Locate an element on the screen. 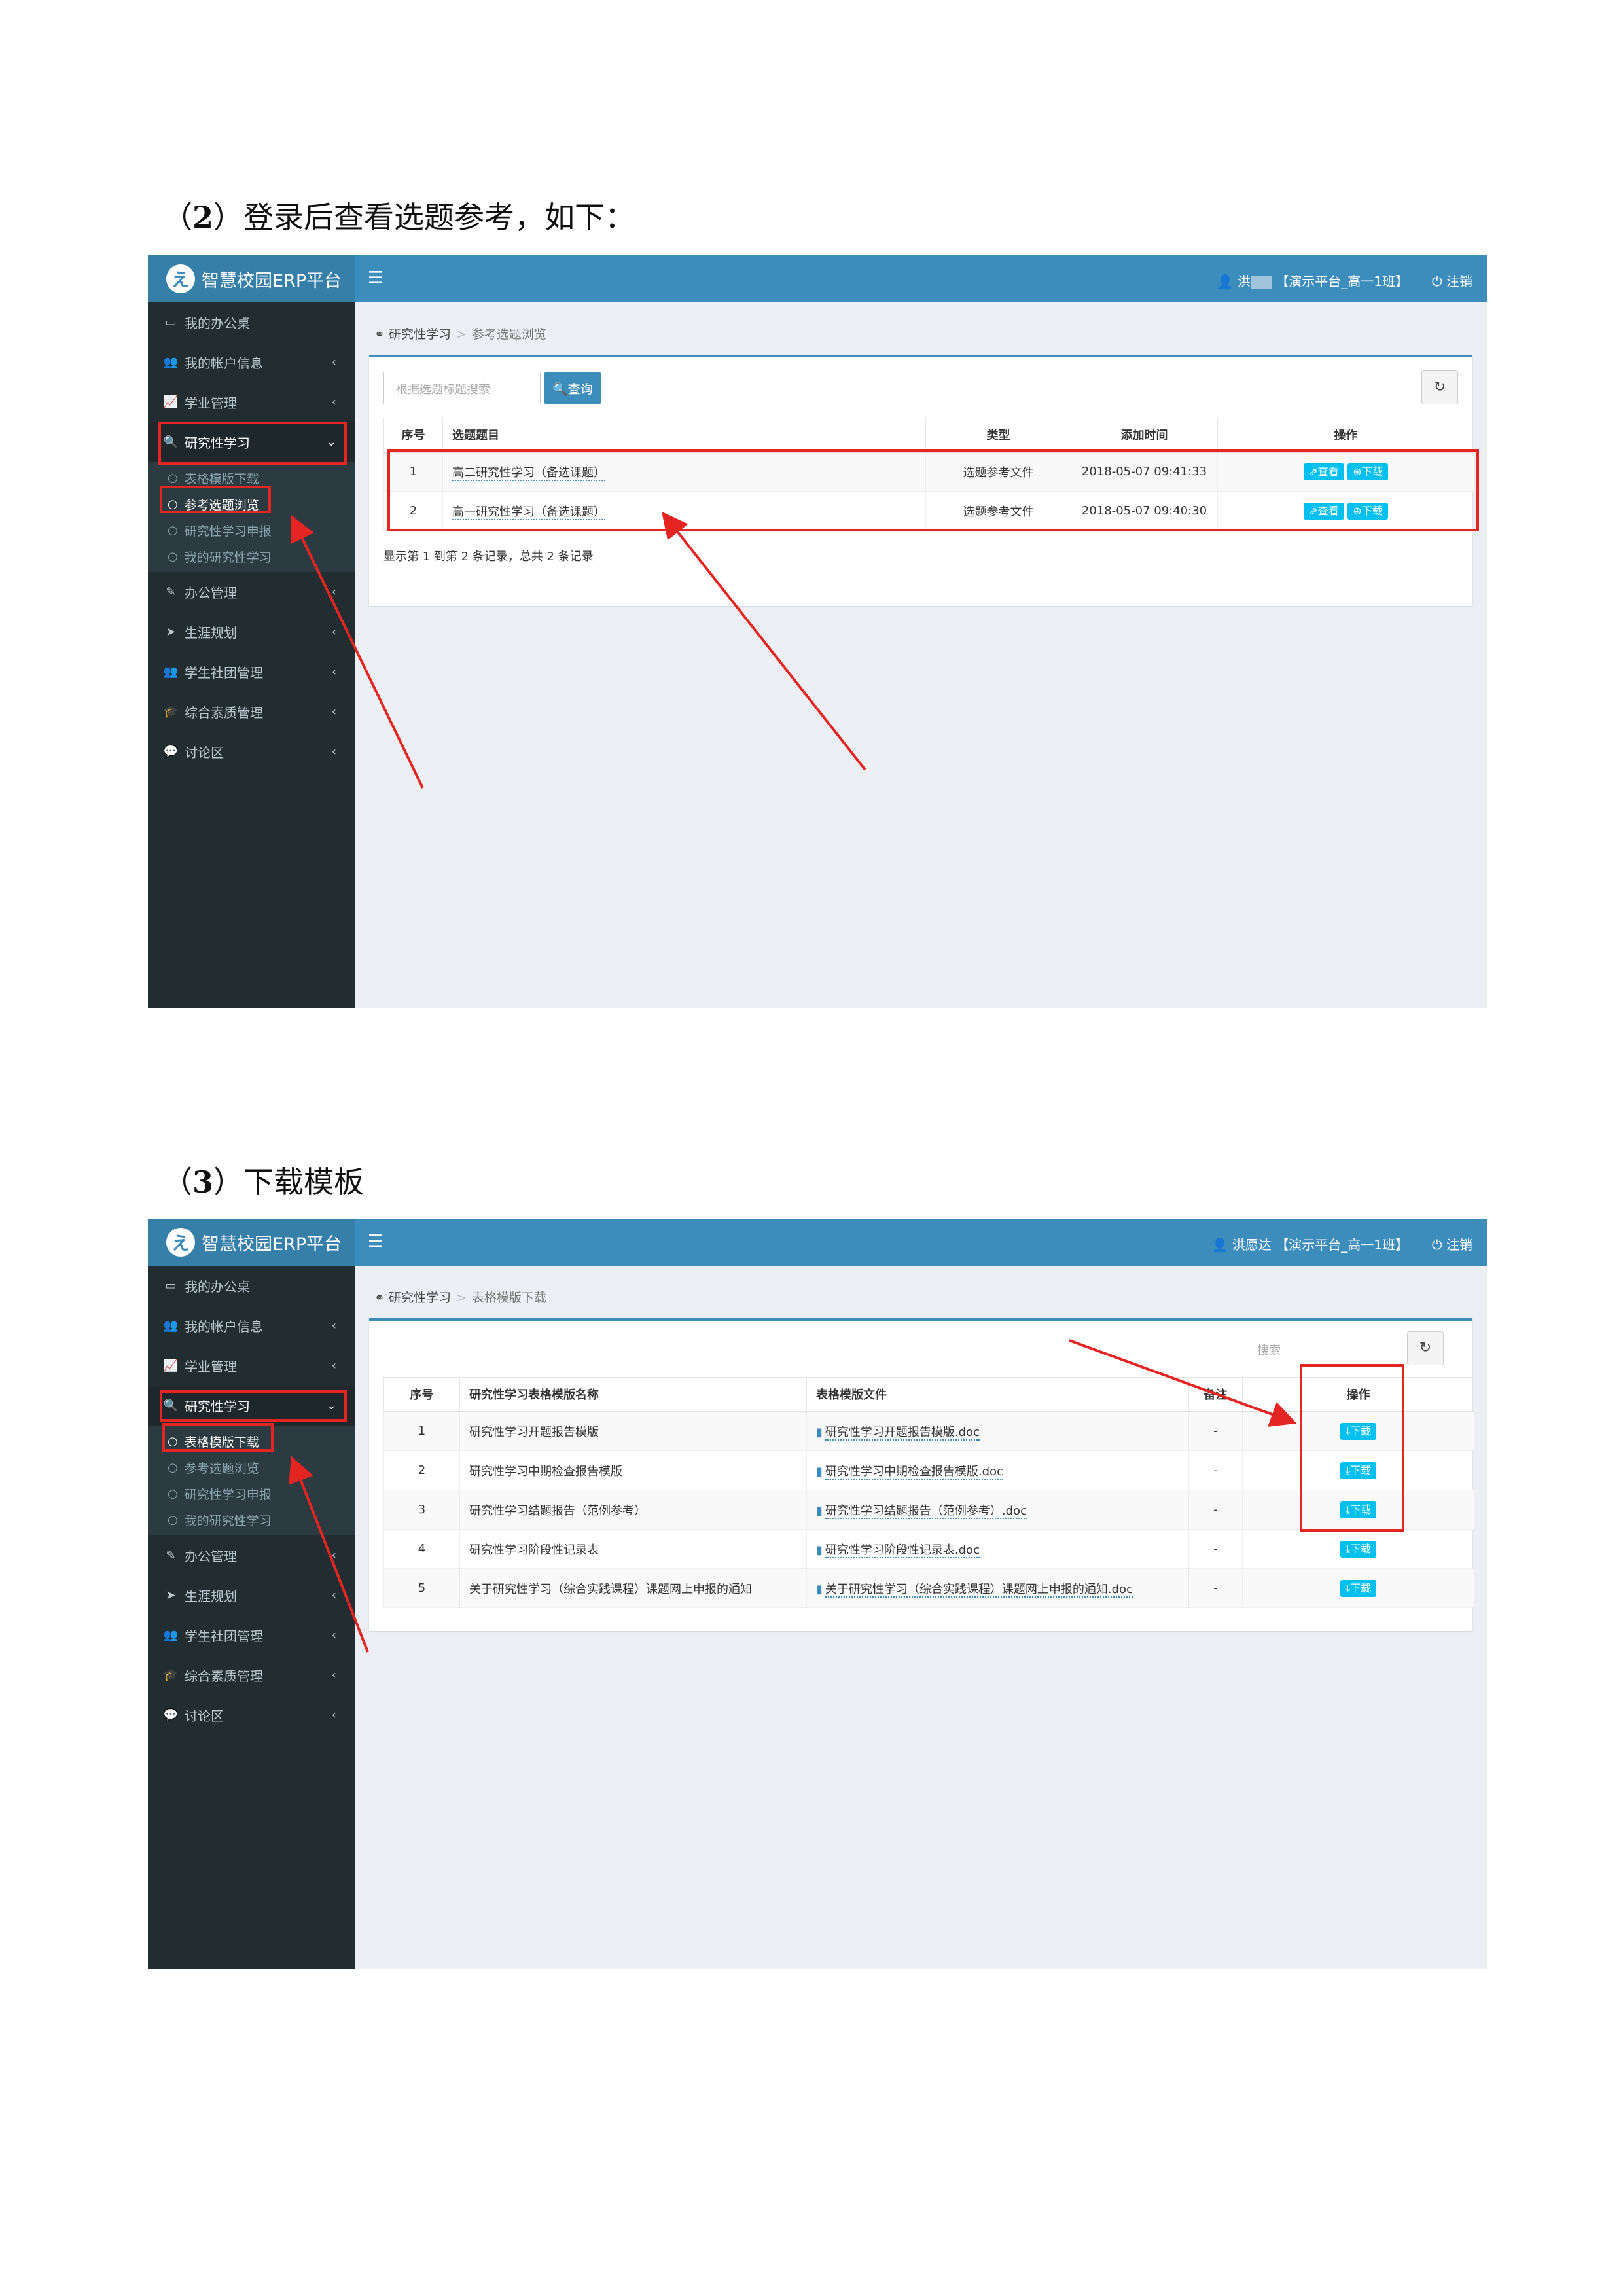 This screenshot has width=1623, height=2296. section-3-caption: （3）下载模板 is located at coordinates (263, 1182).